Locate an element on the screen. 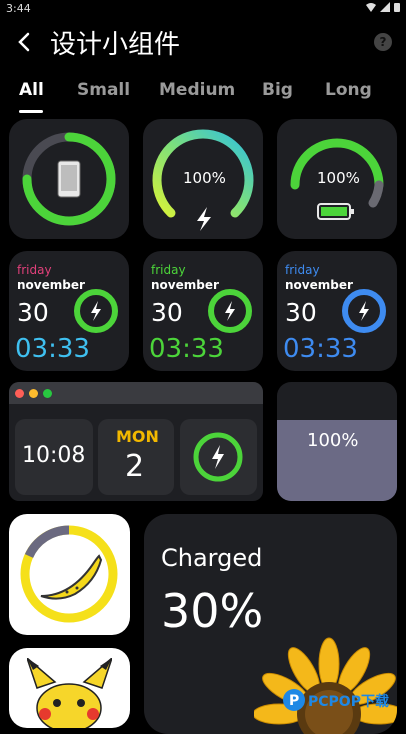  big-title: Charged is located at coordinates (212, 558).